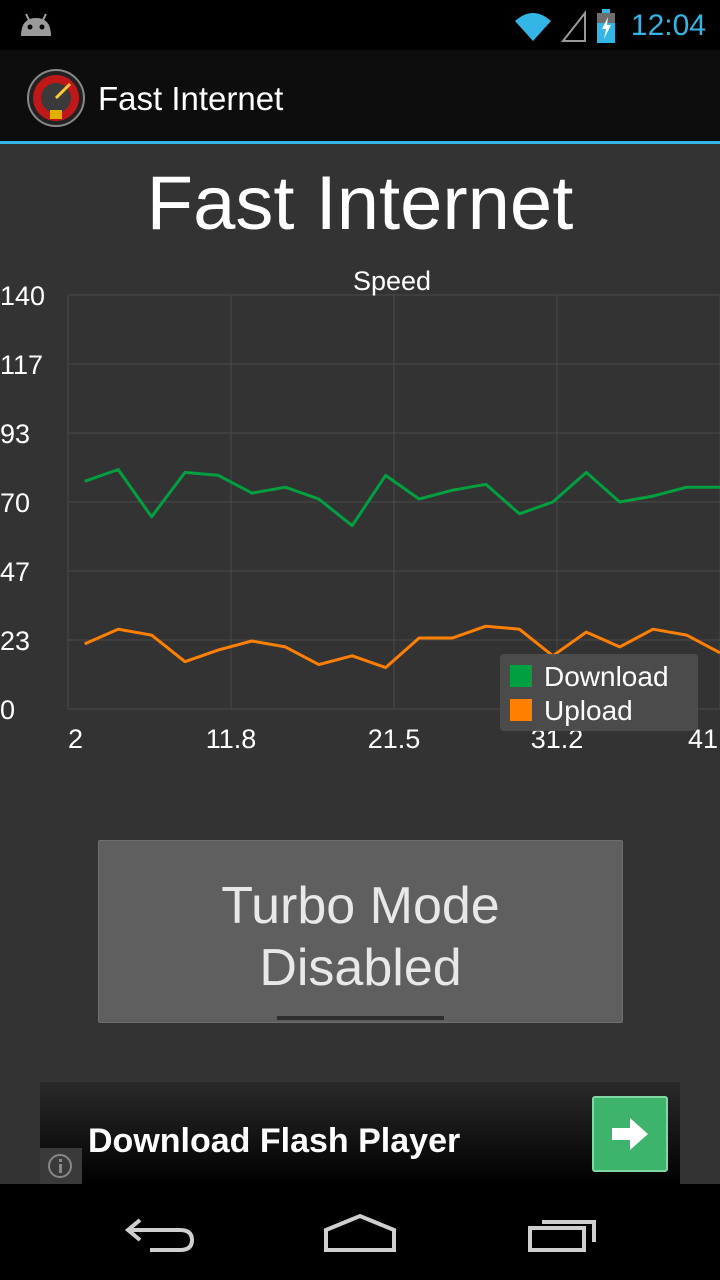 This screenshot has height=1280, width=720. What do you see at coordinates (75, 739) in the screenshot?
I see `x-tick-label: 2` at bounding box center [75, 739].